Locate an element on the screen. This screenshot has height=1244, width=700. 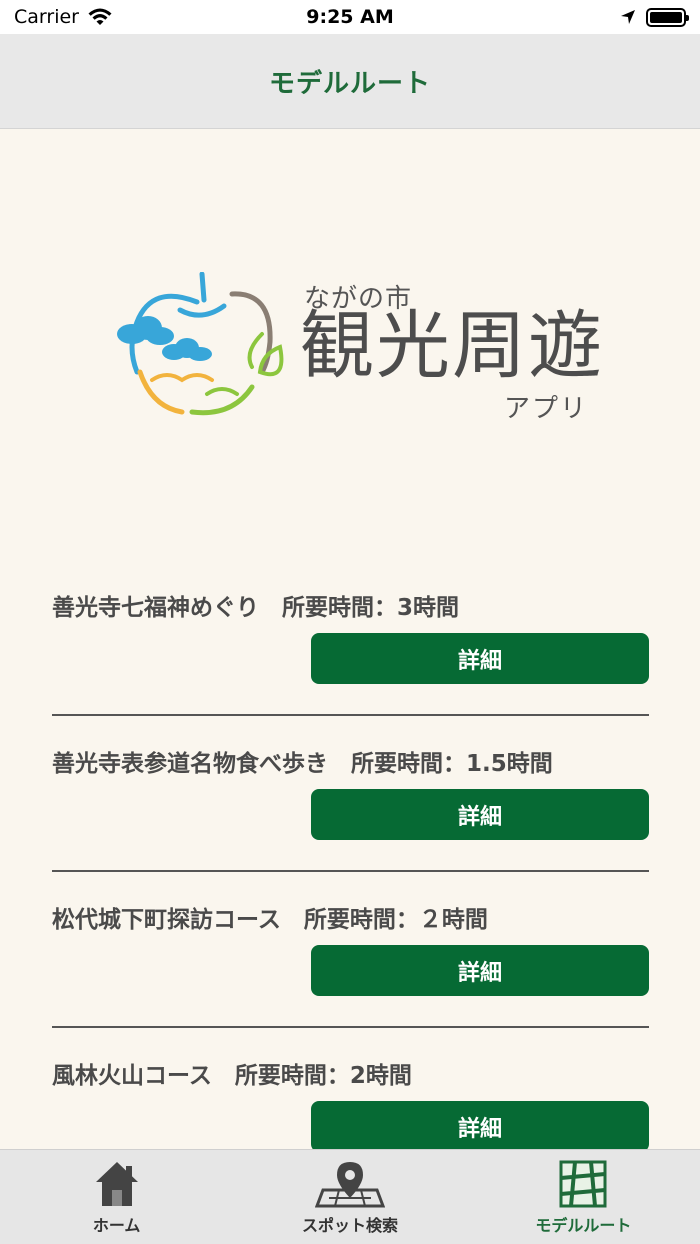
house-icon is located at coordinates (116, 1184).